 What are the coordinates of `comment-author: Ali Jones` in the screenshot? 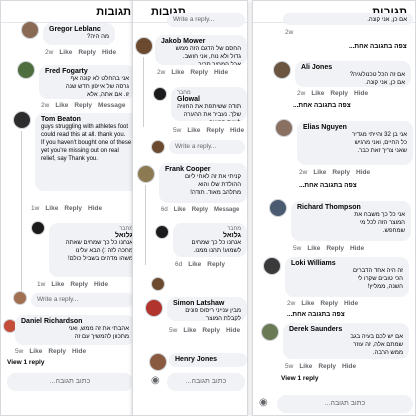 It's located at (353, 67).